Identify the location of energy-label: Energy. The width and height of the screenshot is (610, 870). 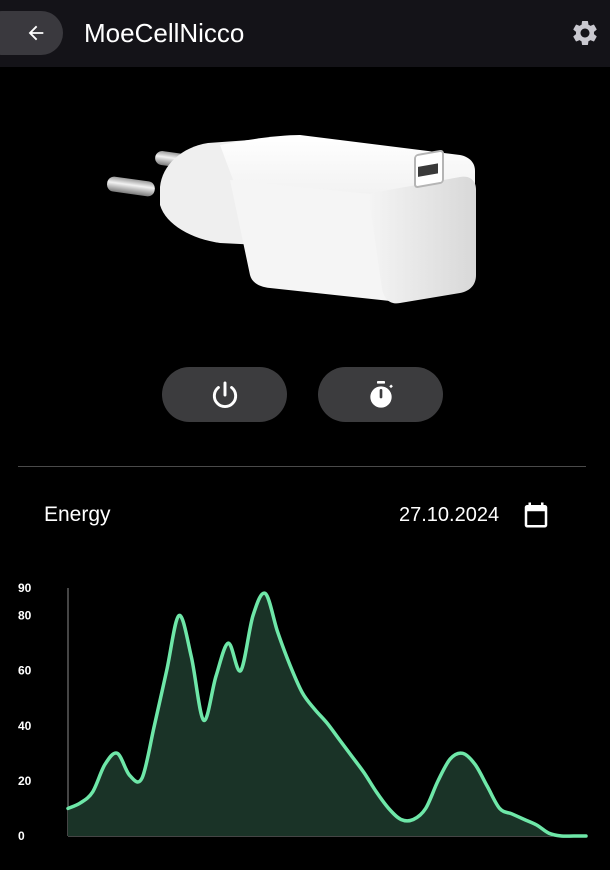
(77, 514).